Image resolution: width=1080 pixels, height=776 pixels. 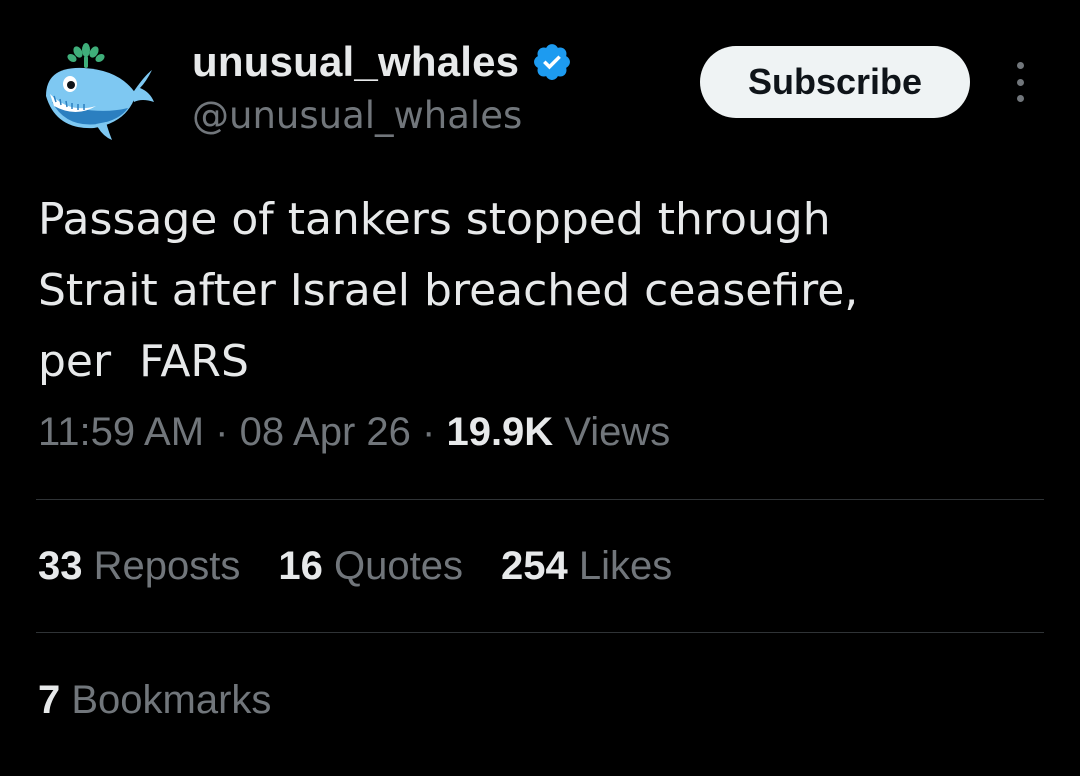 What do you see at coordinates (398, 566) in the screenshot?
I see `quotes-label: Quotes` at bounding box center [398, 566].